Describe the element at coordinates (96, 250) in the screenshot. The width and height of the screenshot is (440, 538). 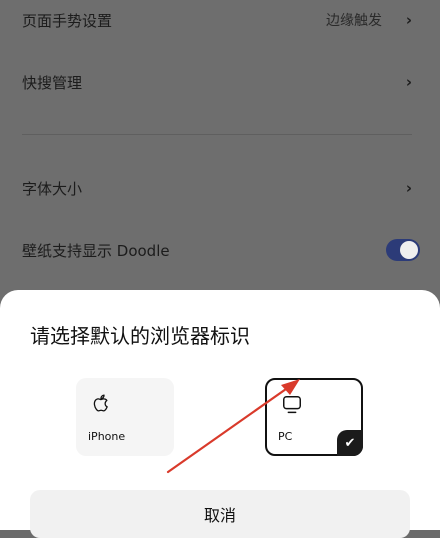
I see `settings-item-label: 壁纸支持显示 Doodle` at that location.